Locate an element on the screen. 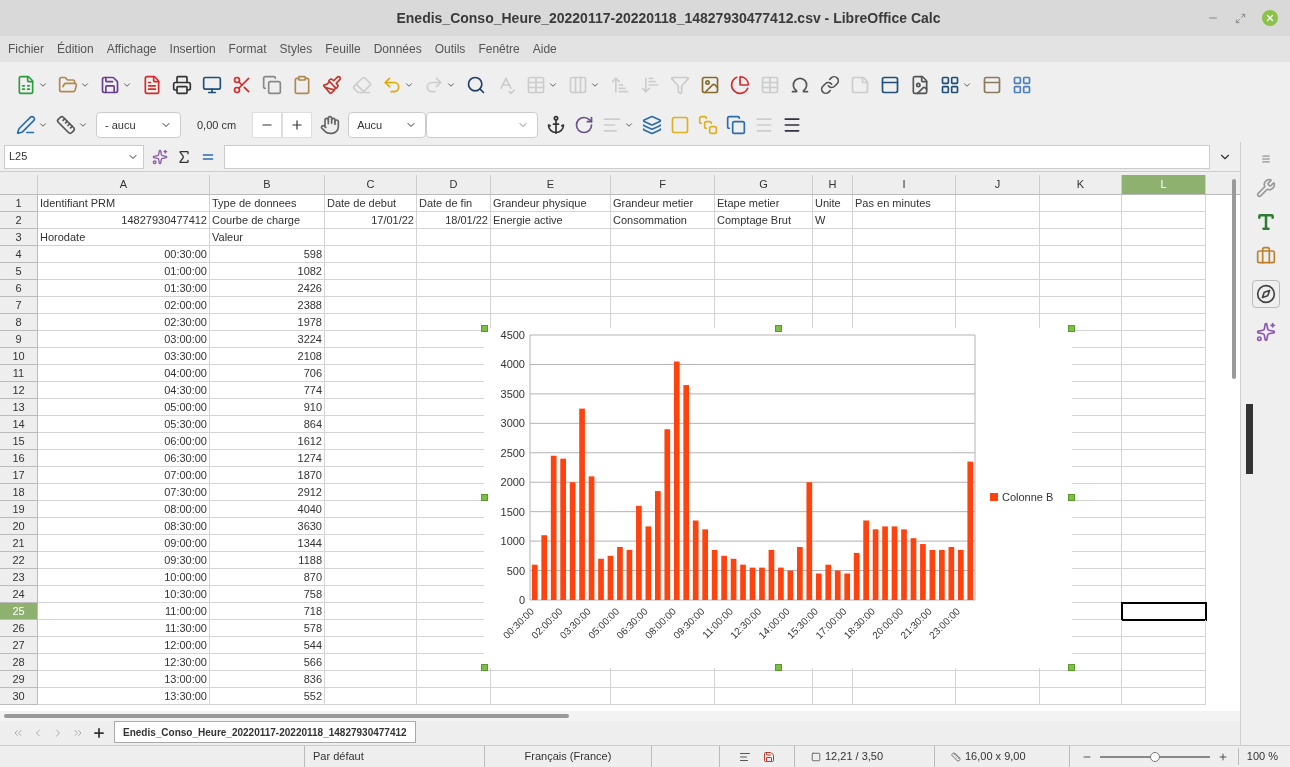 This screenshot has height=767, width=1290. row-header: 30 is located at coordinates (19, 696).